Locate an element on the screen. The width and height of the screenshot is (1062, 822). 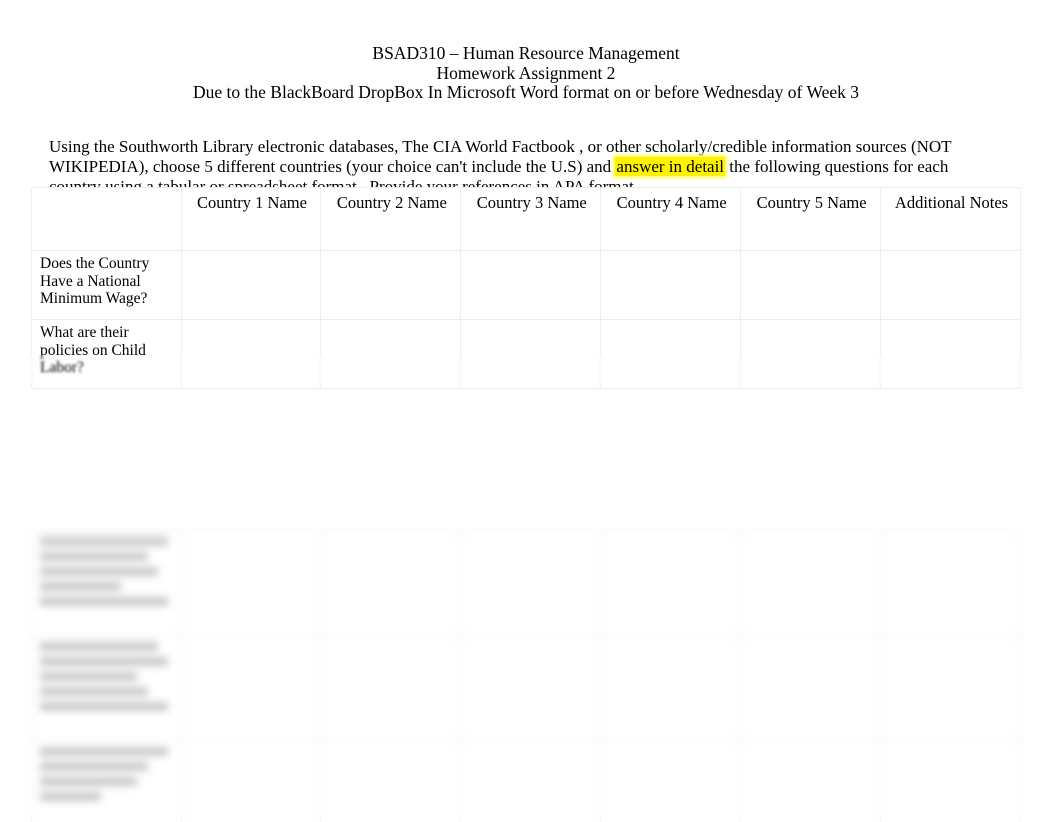
heading-line-2: Homework Assignment 2 is located at coordinates (526, 72).